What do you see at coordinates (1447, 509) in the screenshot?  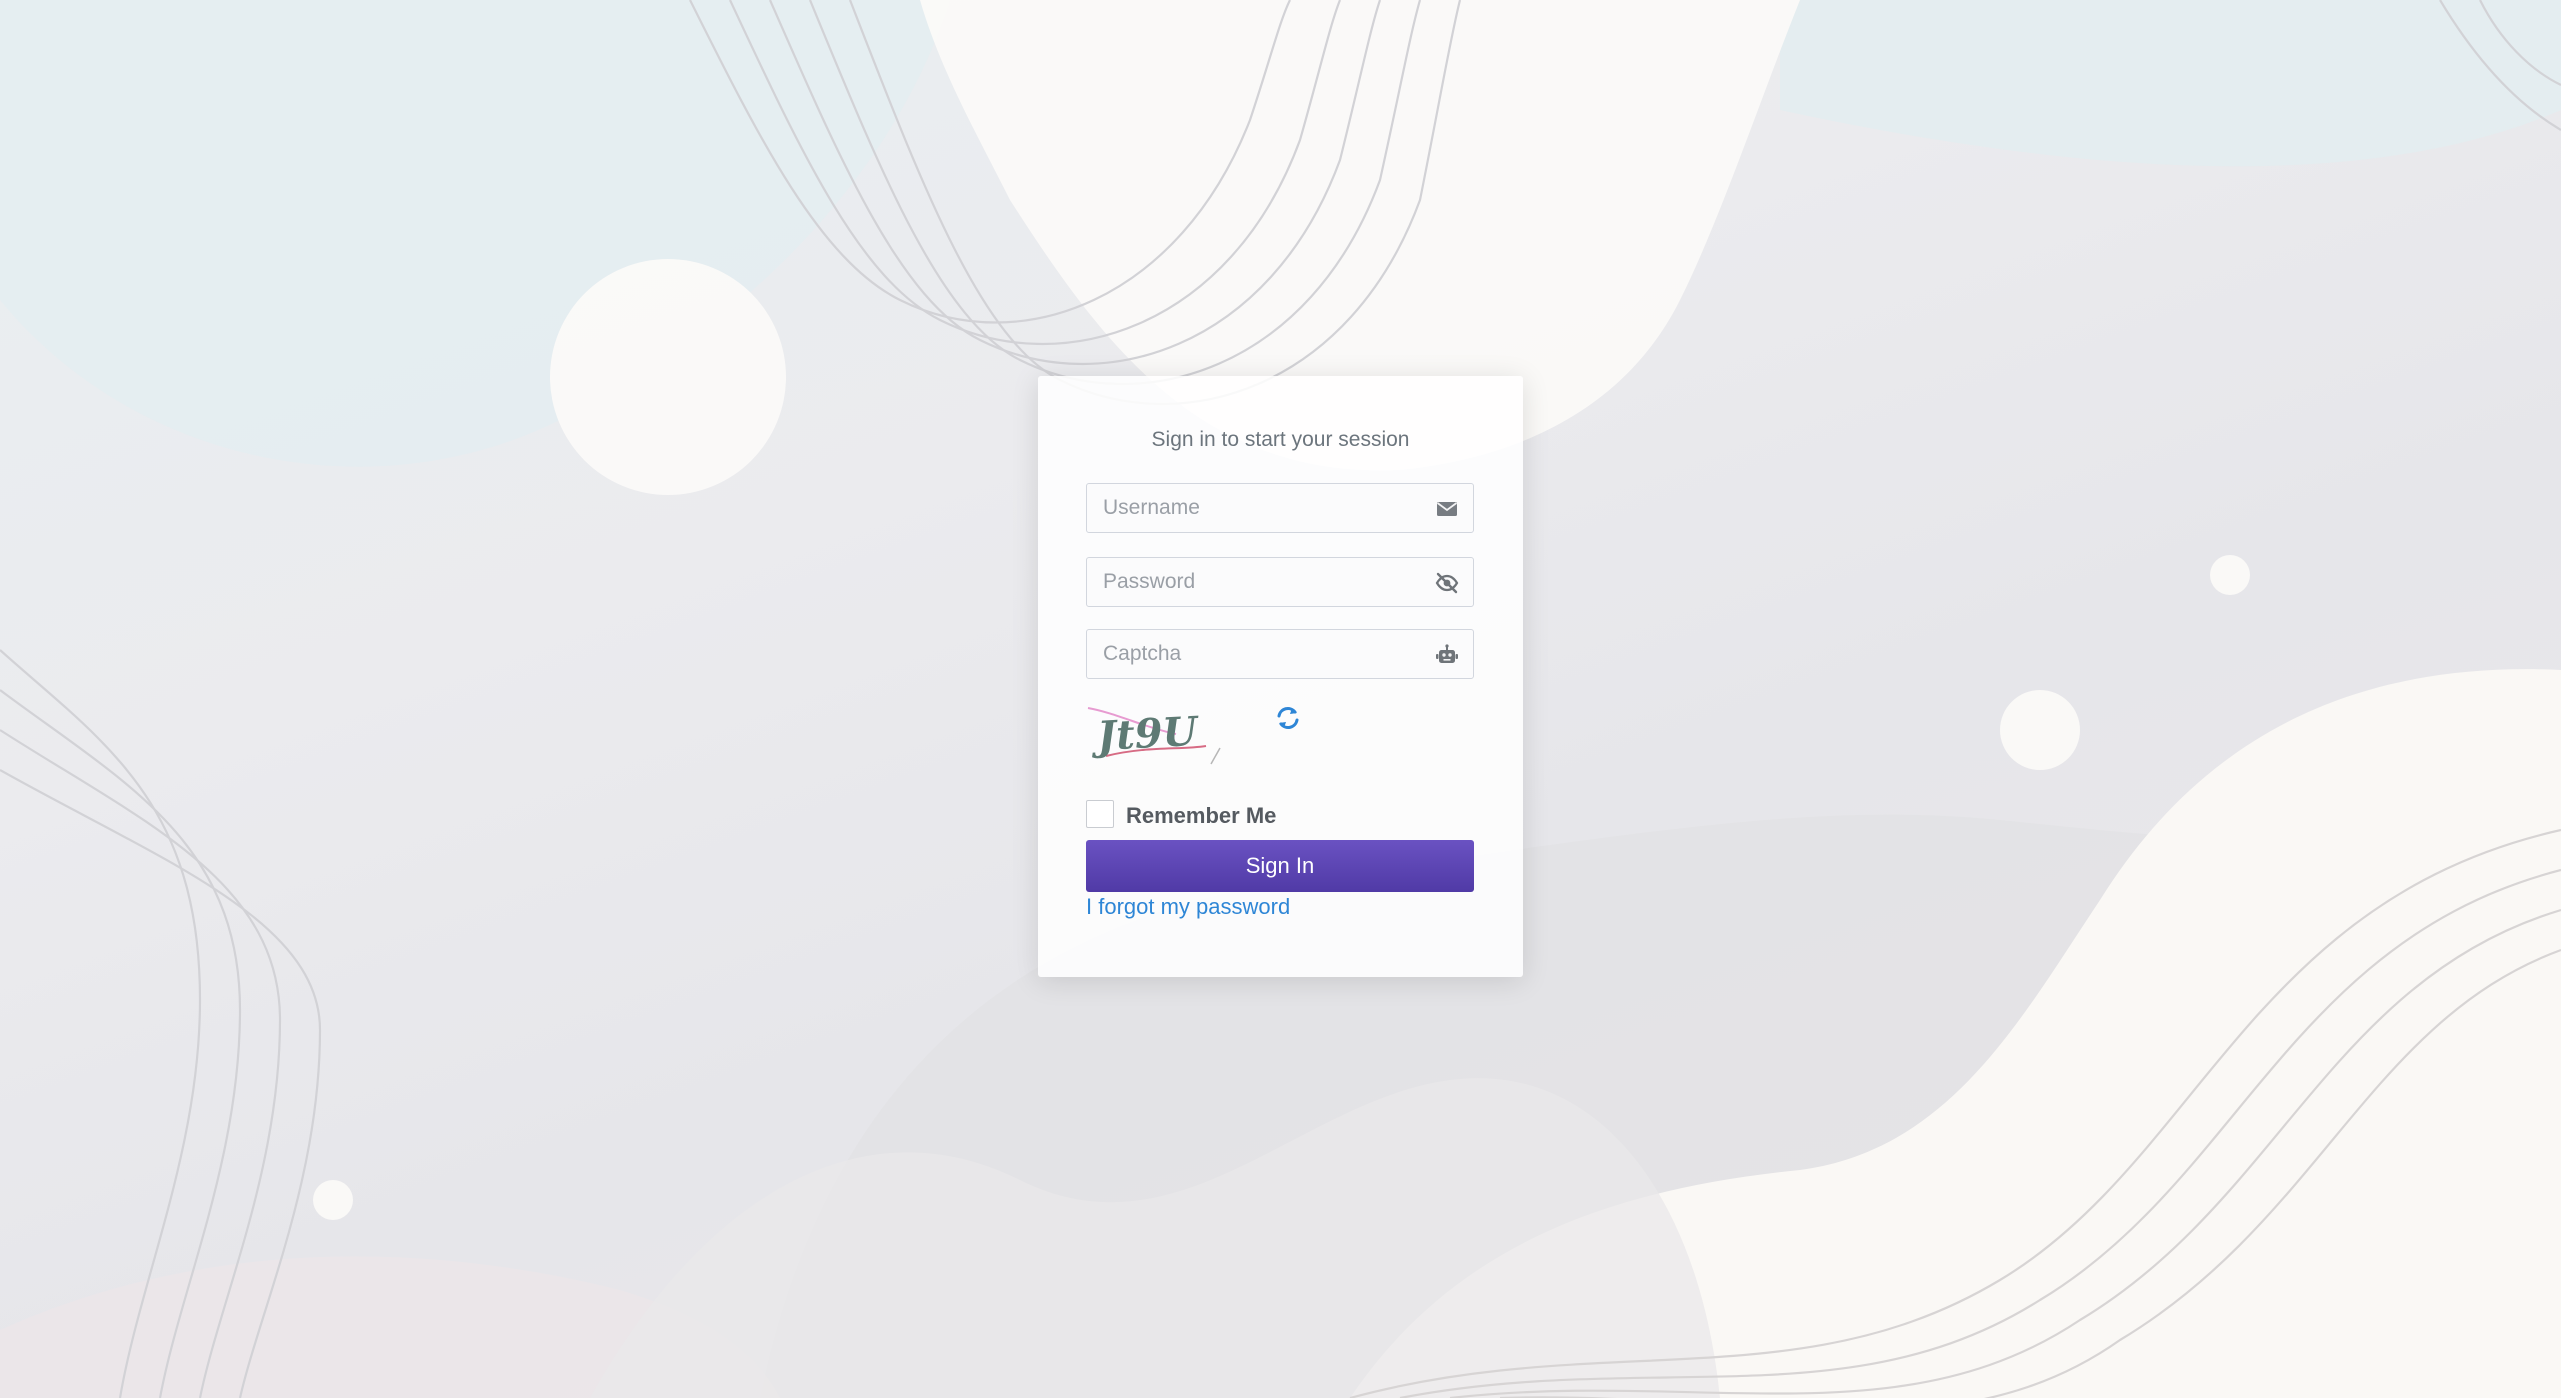 I see `envelope-icon` at bounding box center [1447, 509].